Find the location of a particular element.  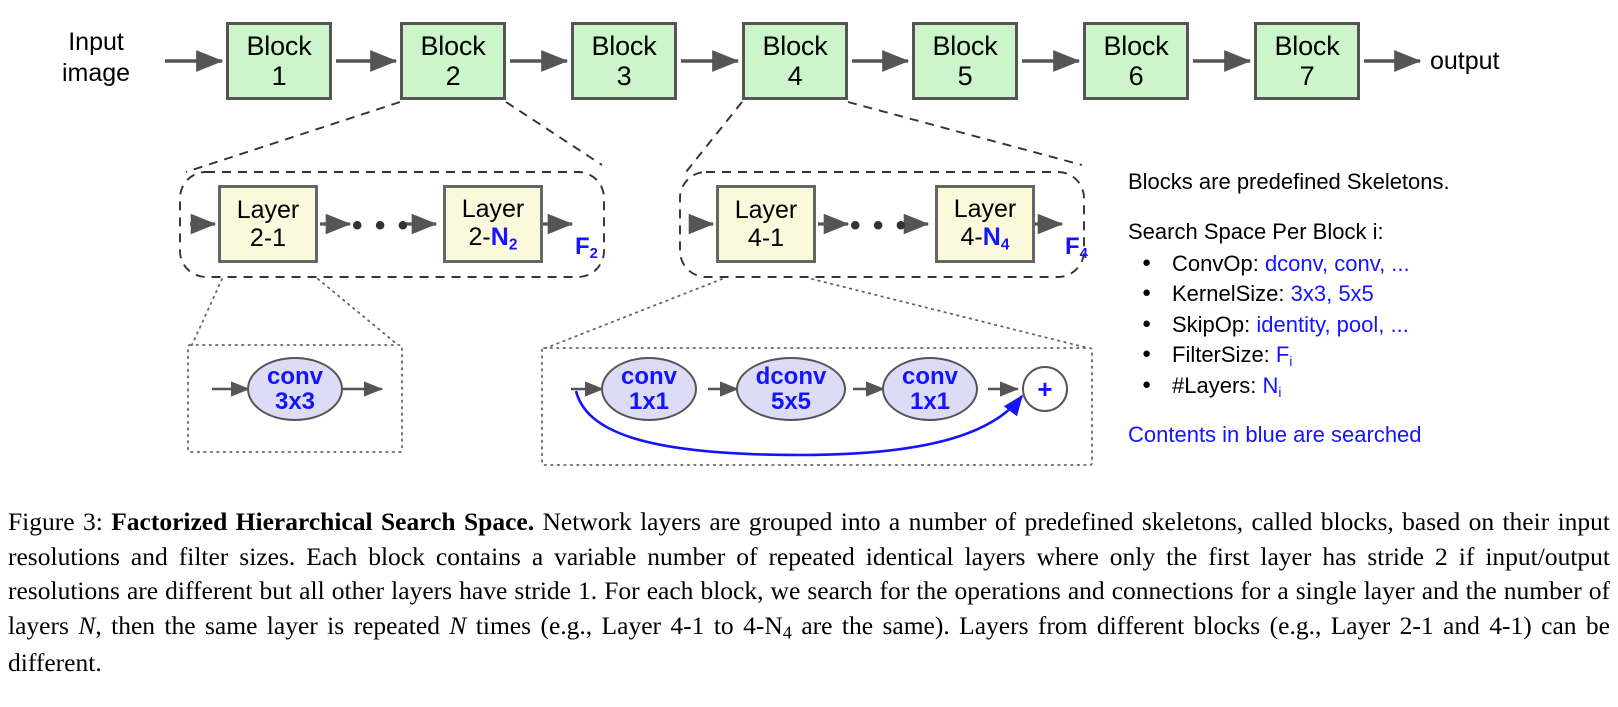

layer-box-2-1: Layer 2-1 is located at coordinates (268, 224).